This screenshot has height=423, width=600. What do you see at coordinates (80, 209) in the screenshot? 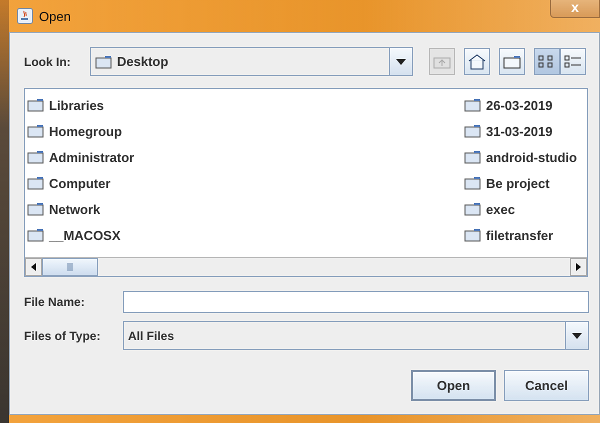
I see `folder-item: Network` at bounding box center [80, 209].